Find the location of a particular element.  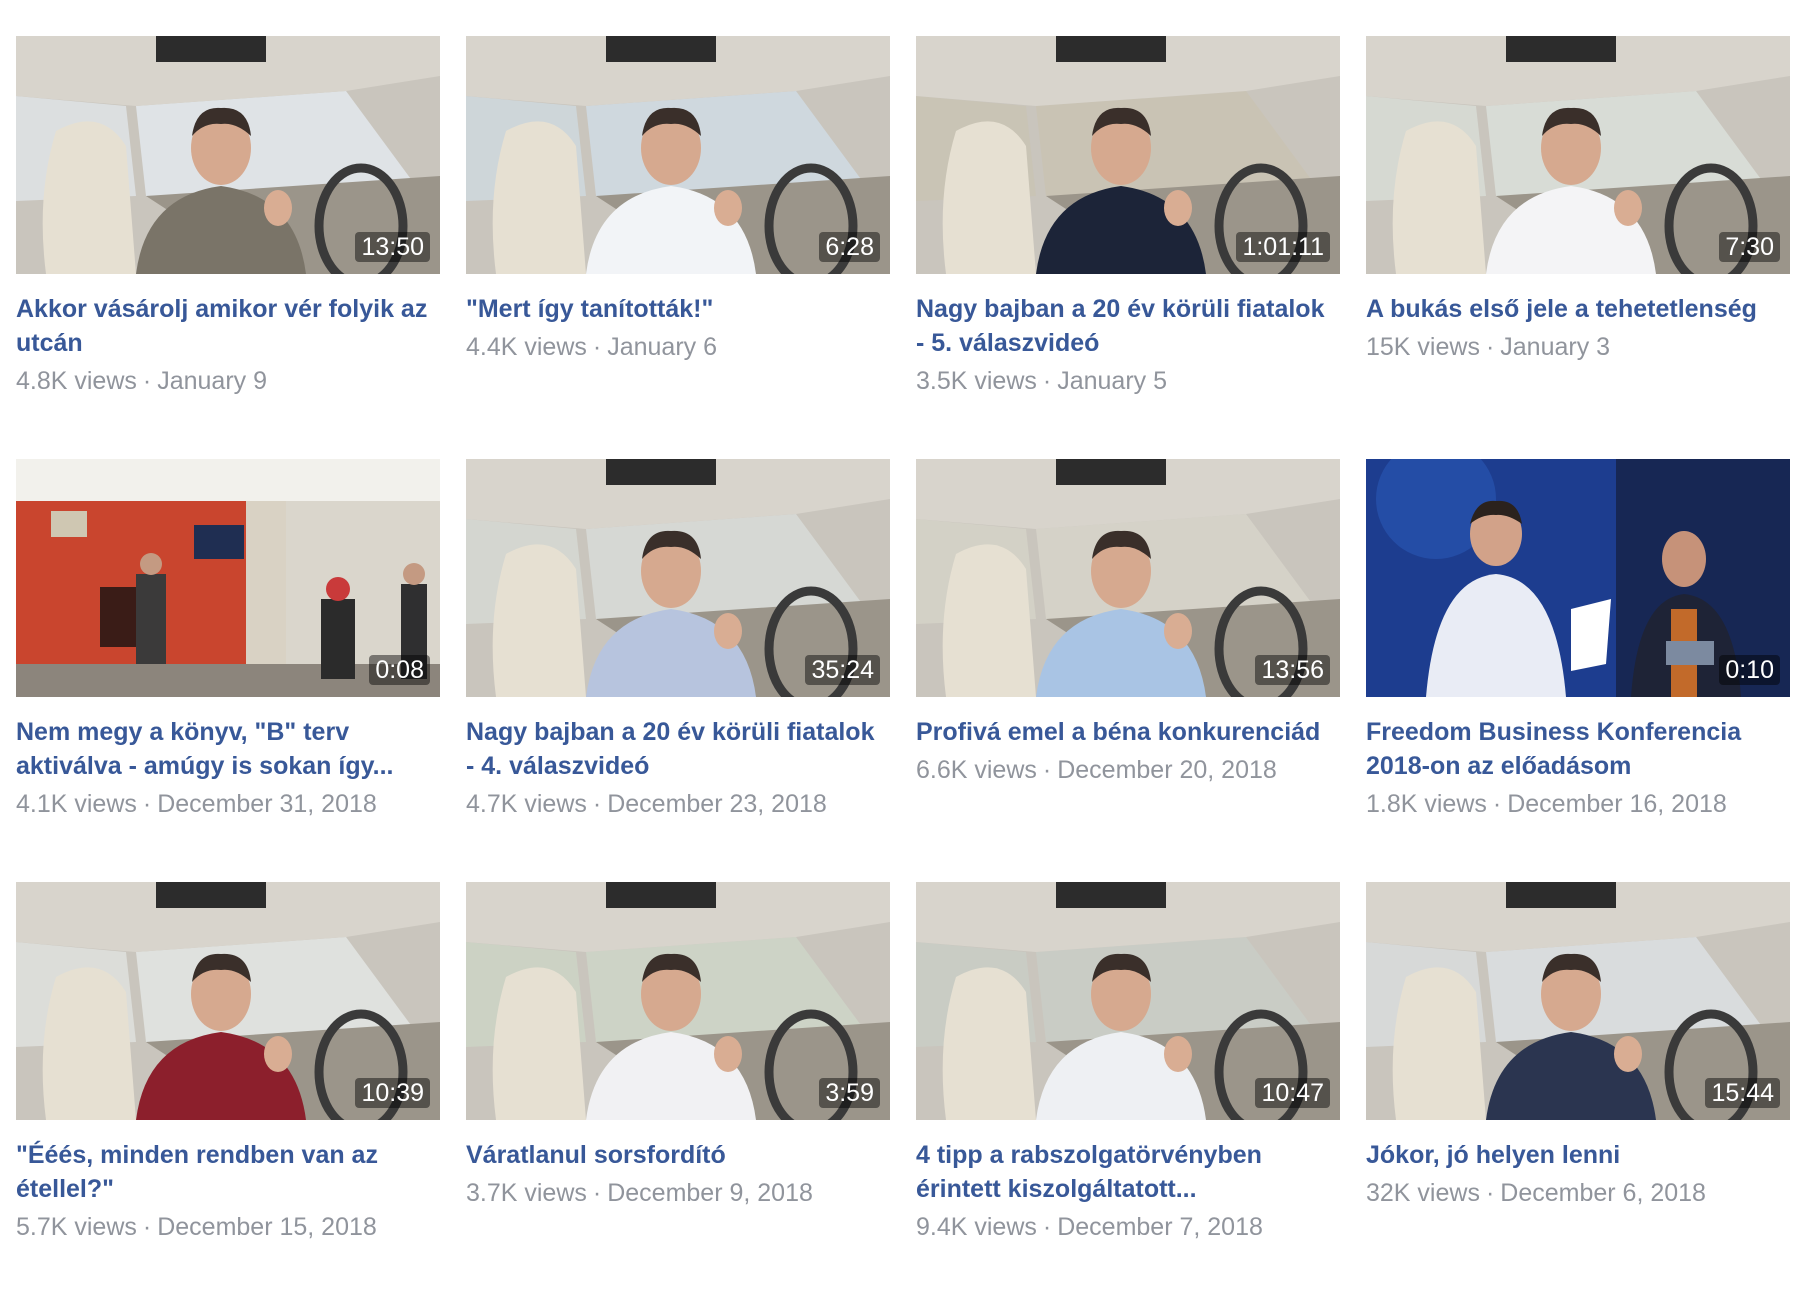

video-date: December 7, 2018 is located at coordinates (1160, 1227).